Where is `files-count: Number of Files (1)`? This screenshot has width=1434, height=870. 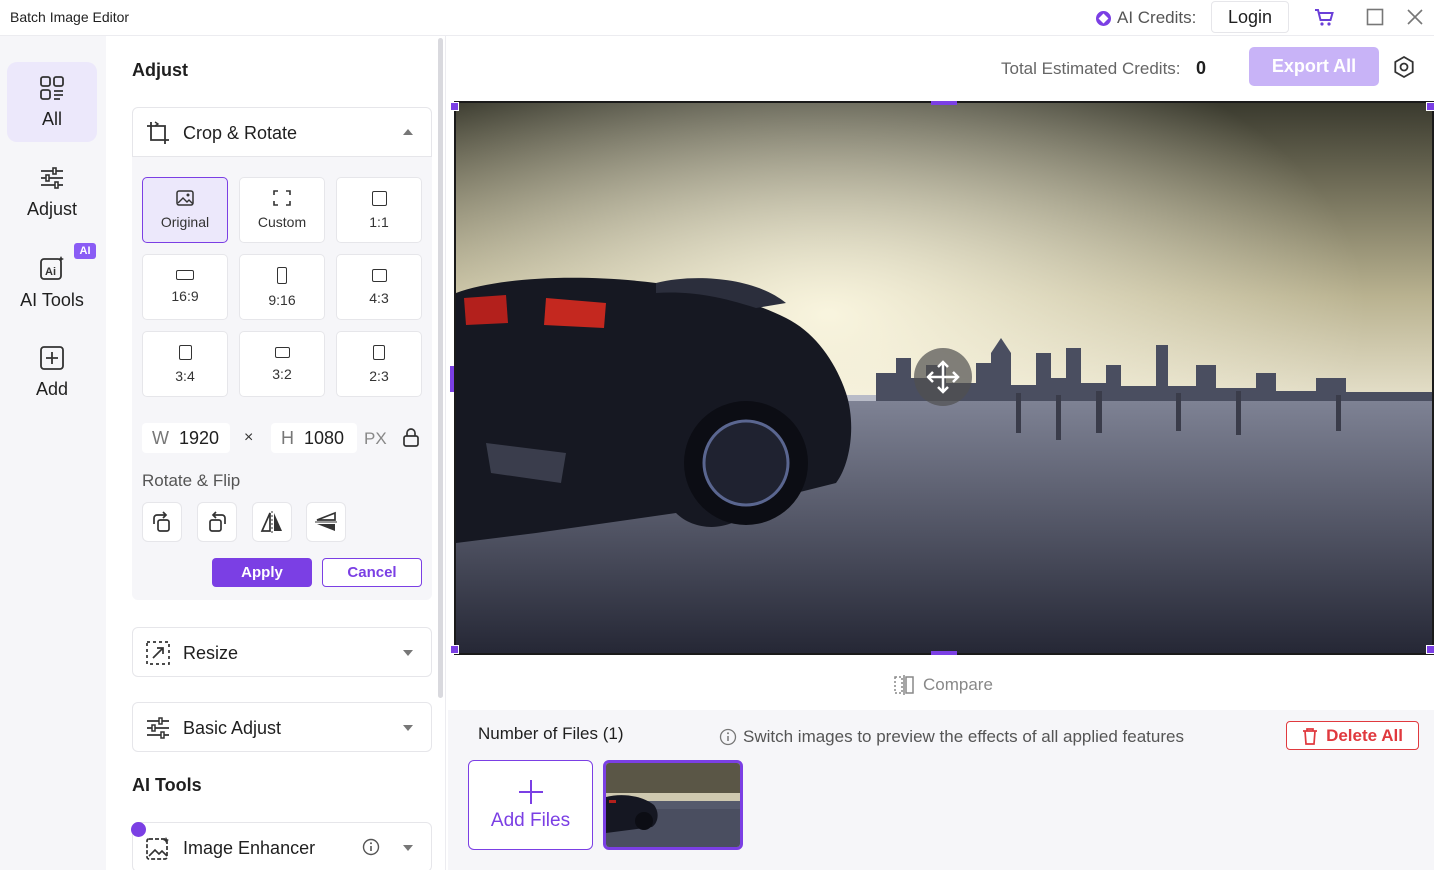 files-count: Number of Files (1) is located at coordinates (551, 733).